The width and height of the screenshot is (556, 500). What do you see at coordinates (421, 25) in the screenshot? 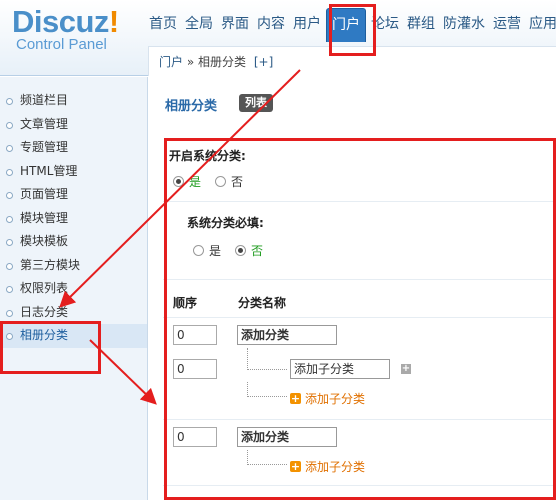
I see `nav-groups: 群组` at bounding box center [421, 25].